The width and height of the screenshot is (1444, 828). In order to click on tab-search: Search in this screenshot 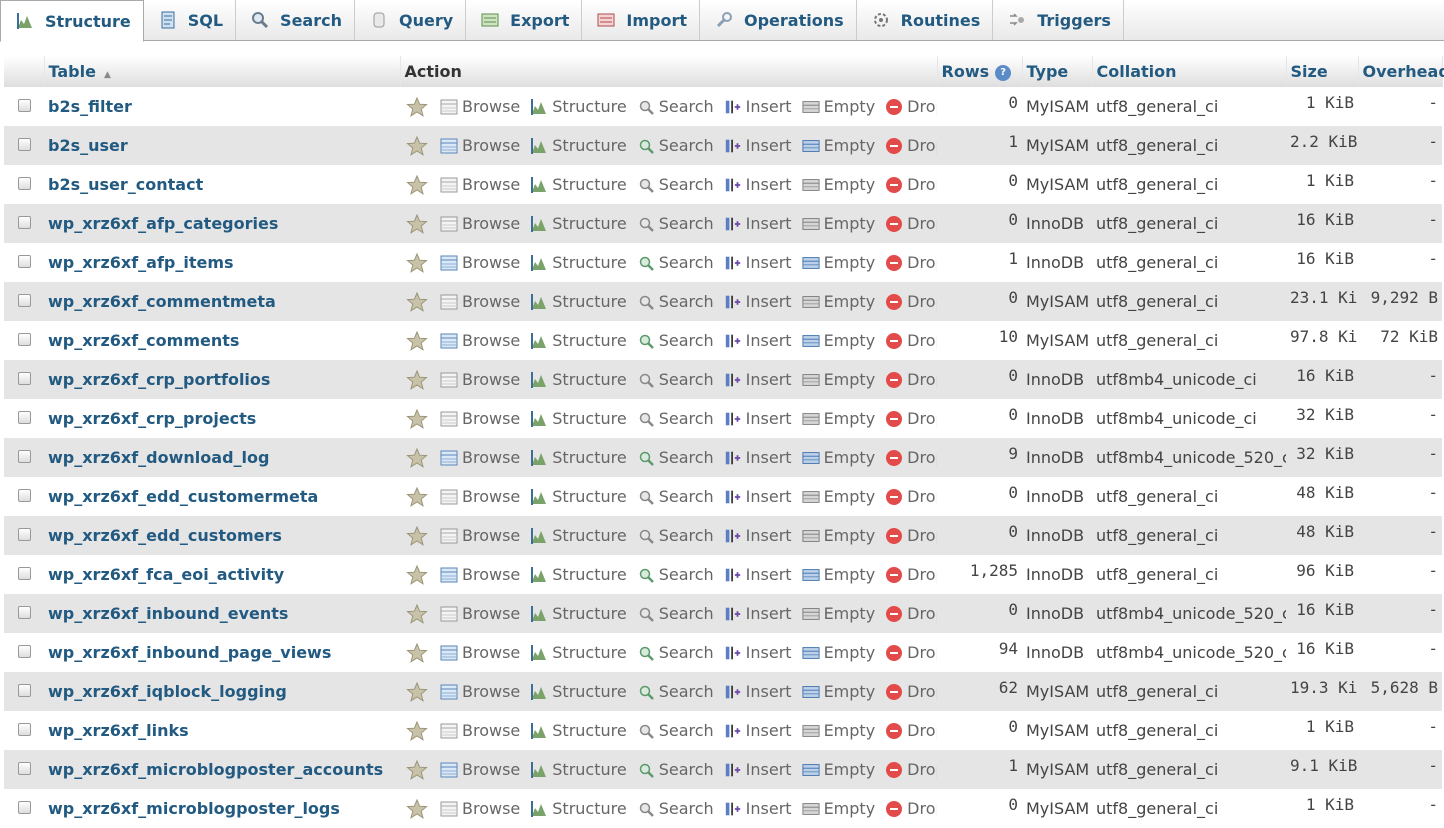, I will do `click(295, 20)`.